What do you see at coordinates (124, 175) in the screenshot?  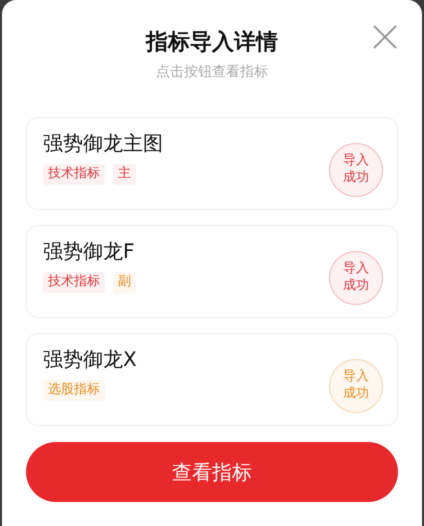 I see `type-tag: 主` at bounding box center [124, 175].